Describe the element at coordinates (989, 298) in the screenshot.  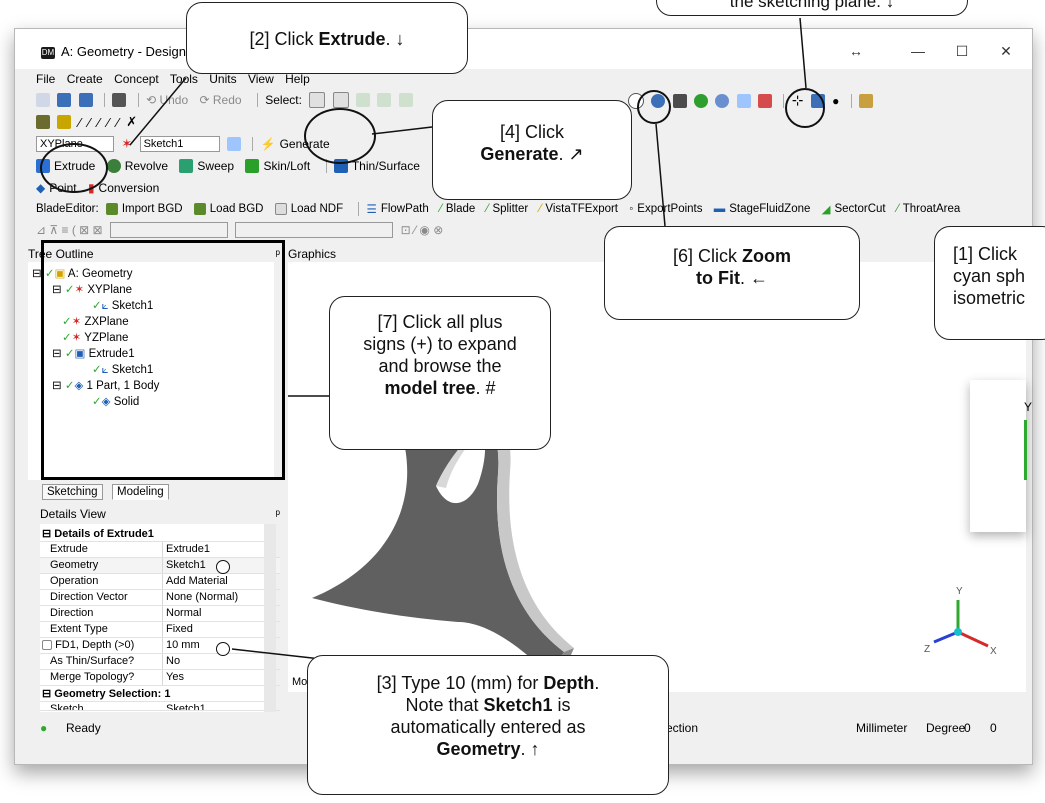
I see `callout-1-line3: isometric` at that location.